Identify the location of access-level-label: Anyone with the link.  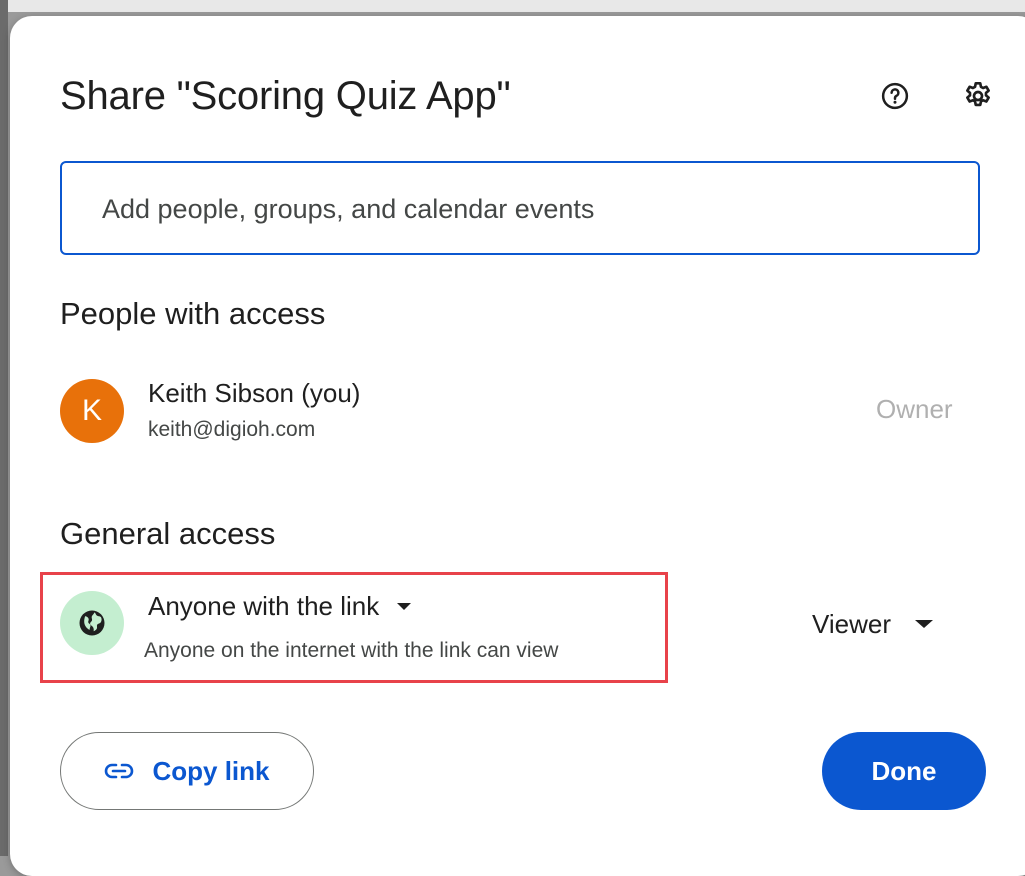
(264, 605).